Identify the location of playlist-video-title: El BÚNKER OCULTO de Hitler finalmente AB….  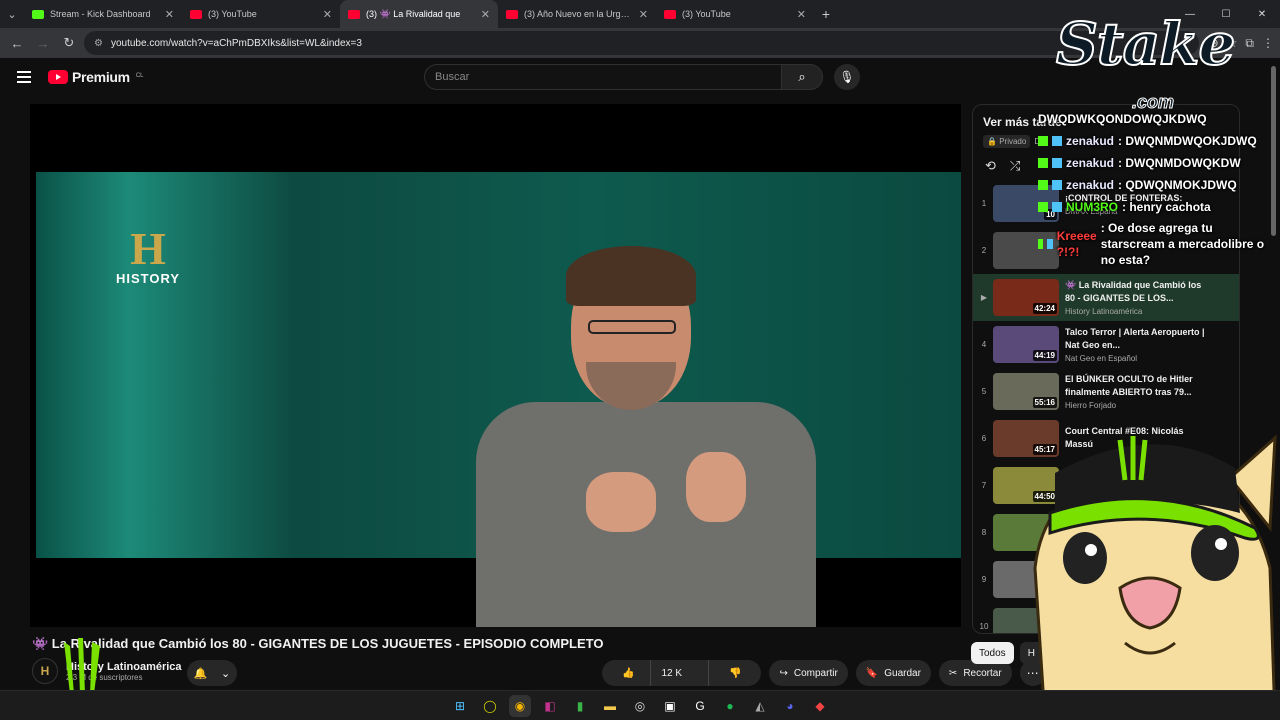
(1129, 385).